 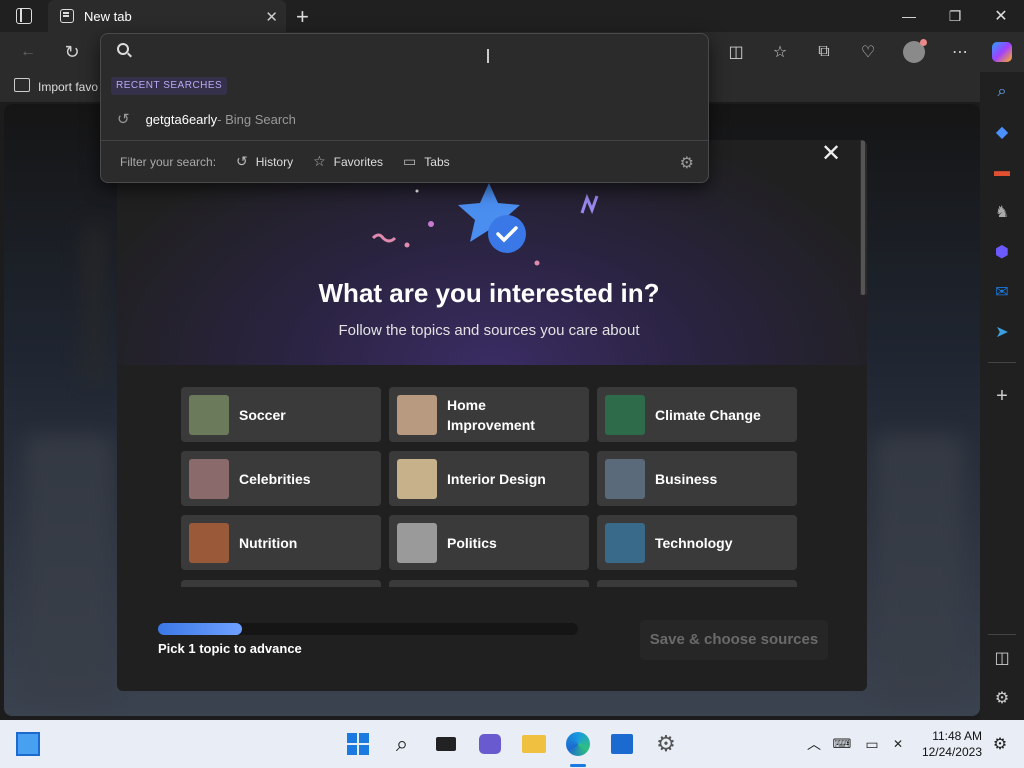 I want to click on close-window-button: ✕, so click(x=1001, y=16).